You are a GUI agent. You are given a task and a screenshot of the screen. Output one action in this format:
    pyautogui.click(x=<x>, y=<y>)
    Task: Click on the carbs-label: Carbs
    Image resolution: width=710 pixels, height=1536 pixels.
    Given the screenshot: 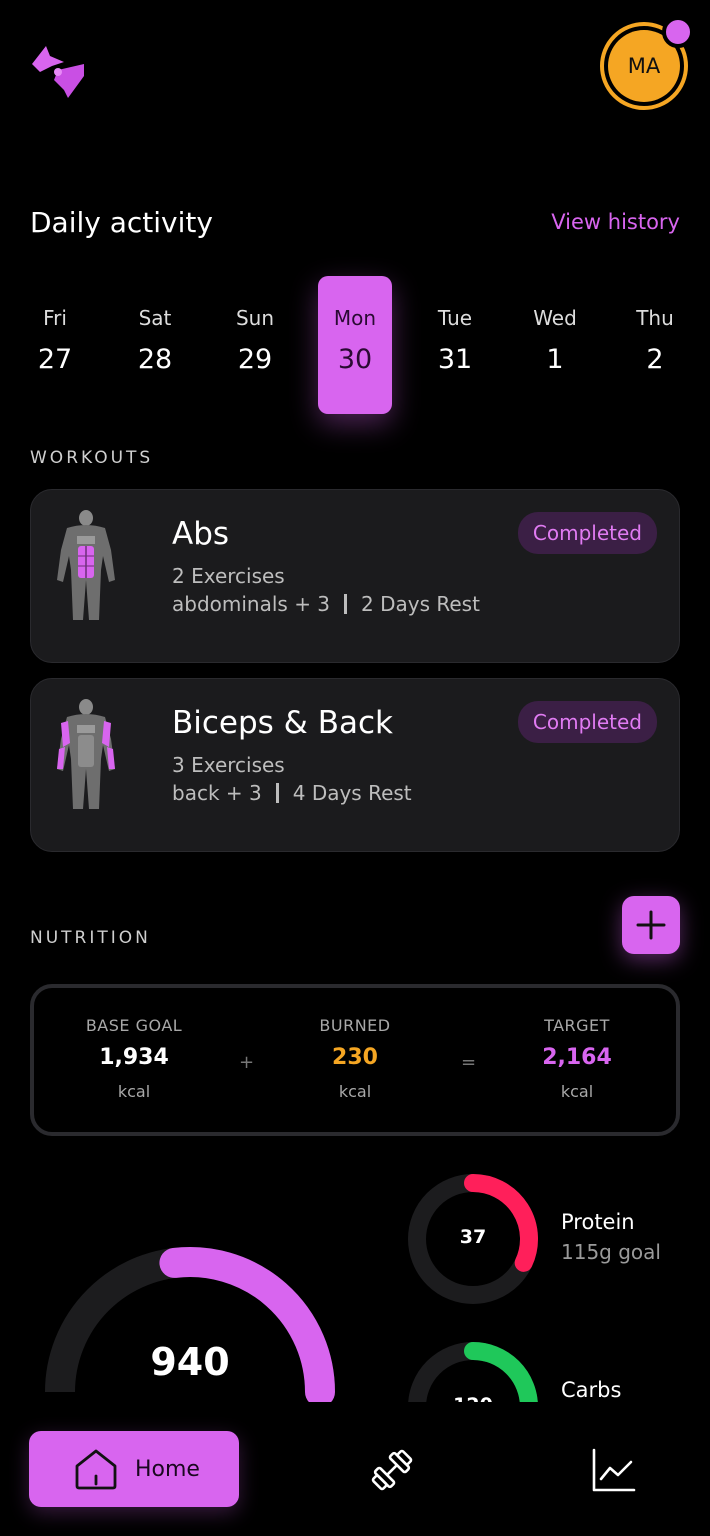 What is the action you would take?
    pyautogui.click(x=591, y=1390)
    